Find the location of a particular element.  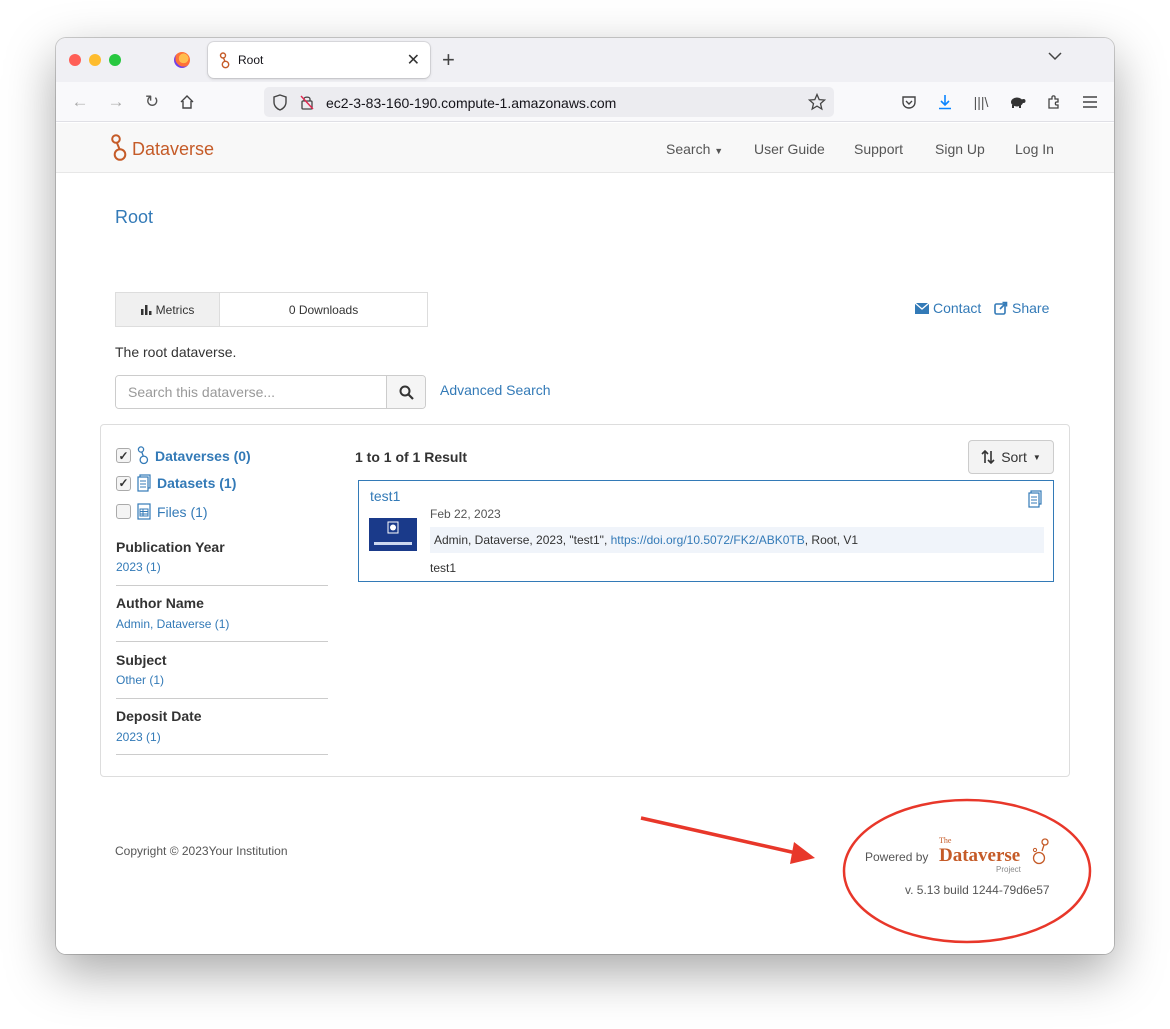

dataverse-logo-icon is located at coordinates (119, 148).